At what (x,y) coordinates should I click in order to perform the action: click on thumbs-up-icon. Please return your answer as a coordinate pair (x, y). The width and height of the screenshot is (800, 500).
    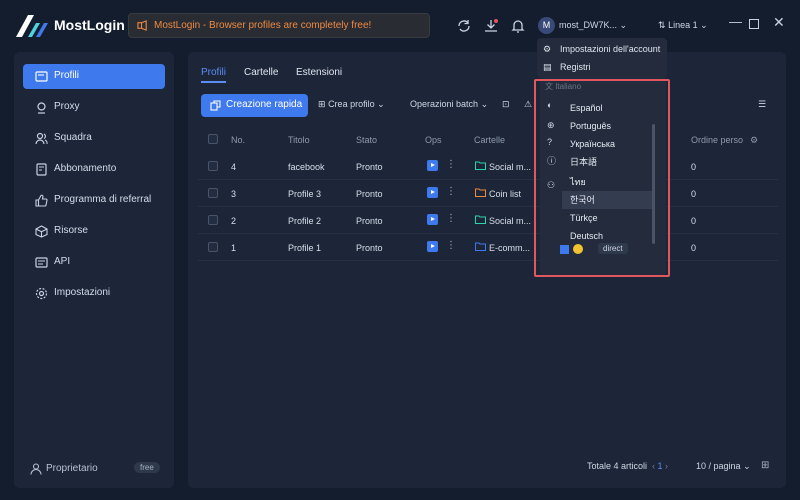
    Looking at the image, I should click on (41, 200).